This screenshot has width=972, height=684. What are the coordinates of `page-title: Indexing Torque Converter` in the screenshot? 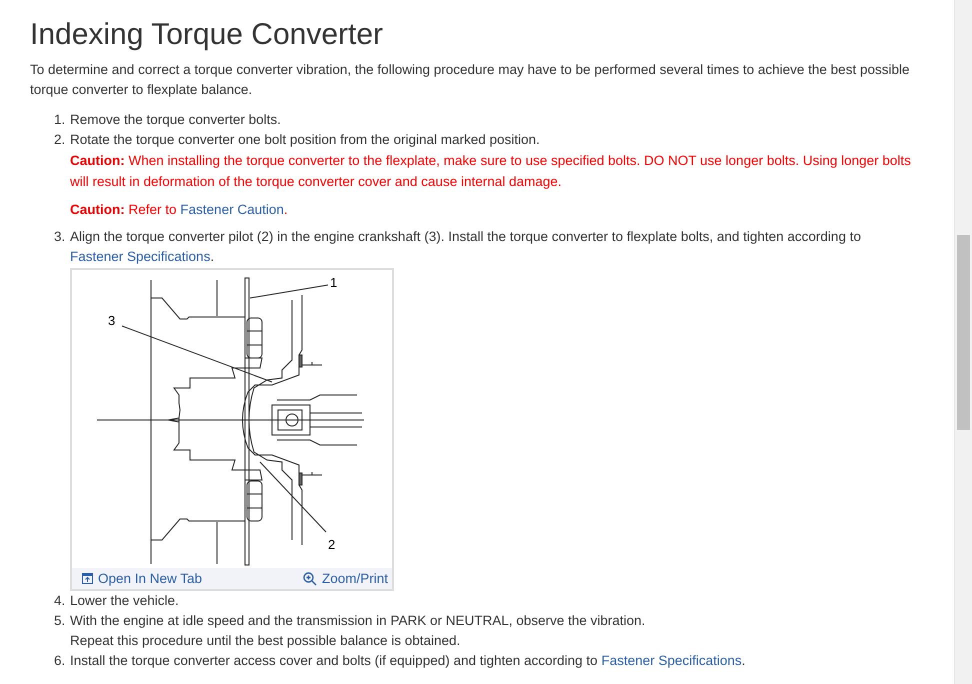 It's located at (207, 35).